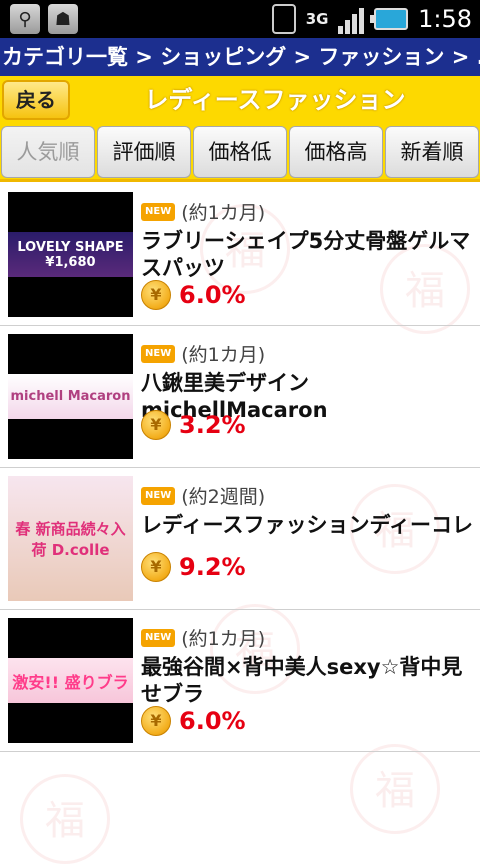 This screenshot has height=865, width=480. What do you see at coordinates (353, 19) in the screenshot?
I see `signal-icon` at bounding box center [353, 19].